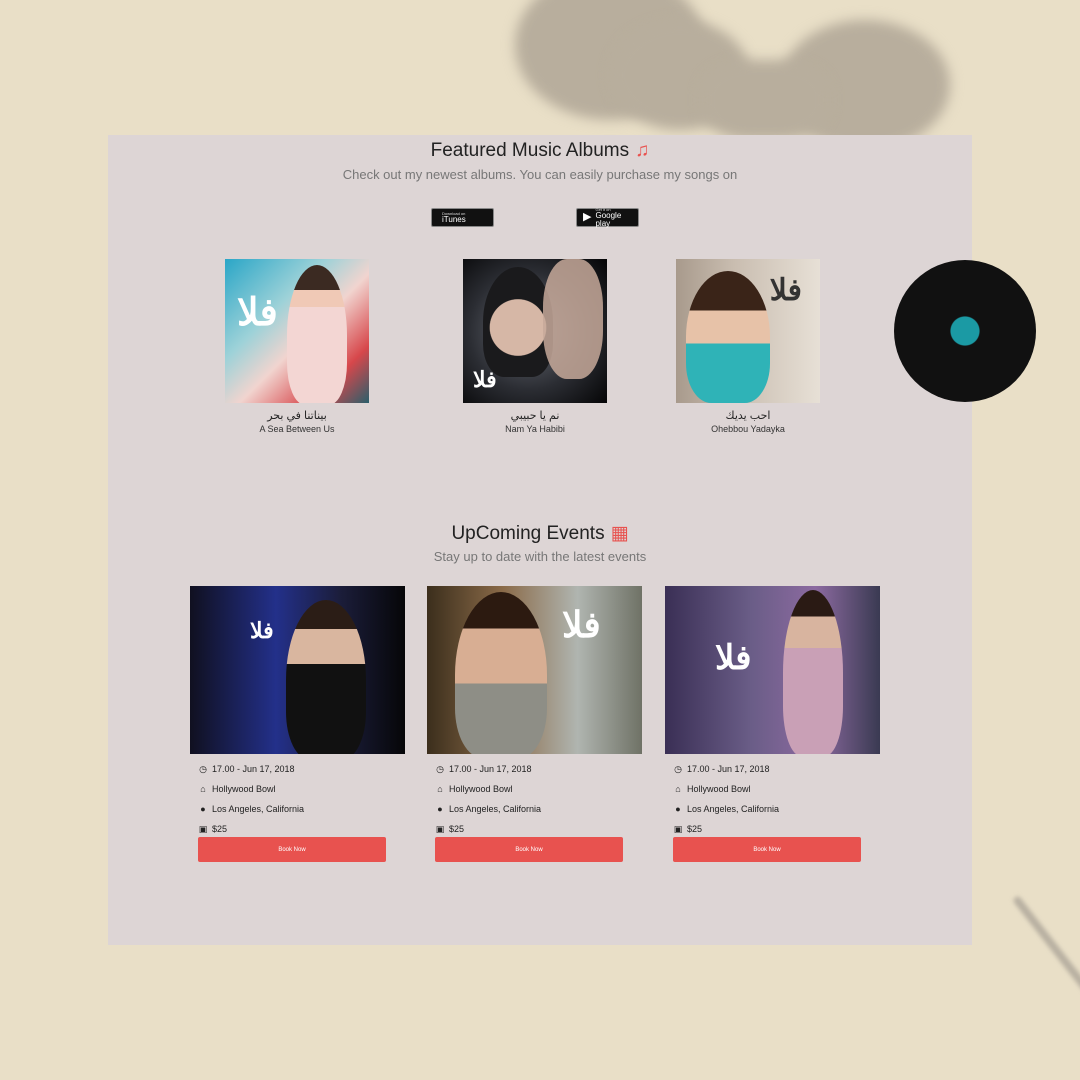  Describe the element at coordinates (454, 219) in the screenshot. I see `itunes-badge-label: iTunes` at that location.